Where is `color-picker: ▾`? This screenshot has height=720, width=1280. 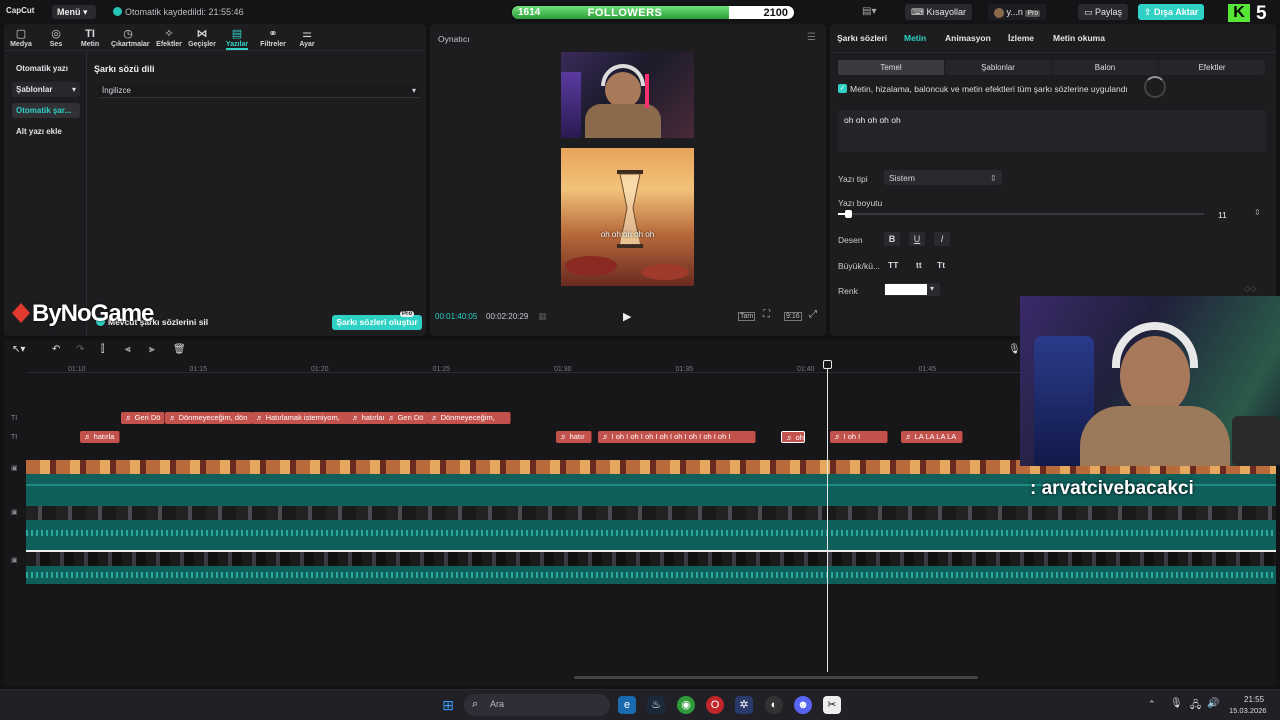 color-picker: ▾ is located at coordinates (912, 289).